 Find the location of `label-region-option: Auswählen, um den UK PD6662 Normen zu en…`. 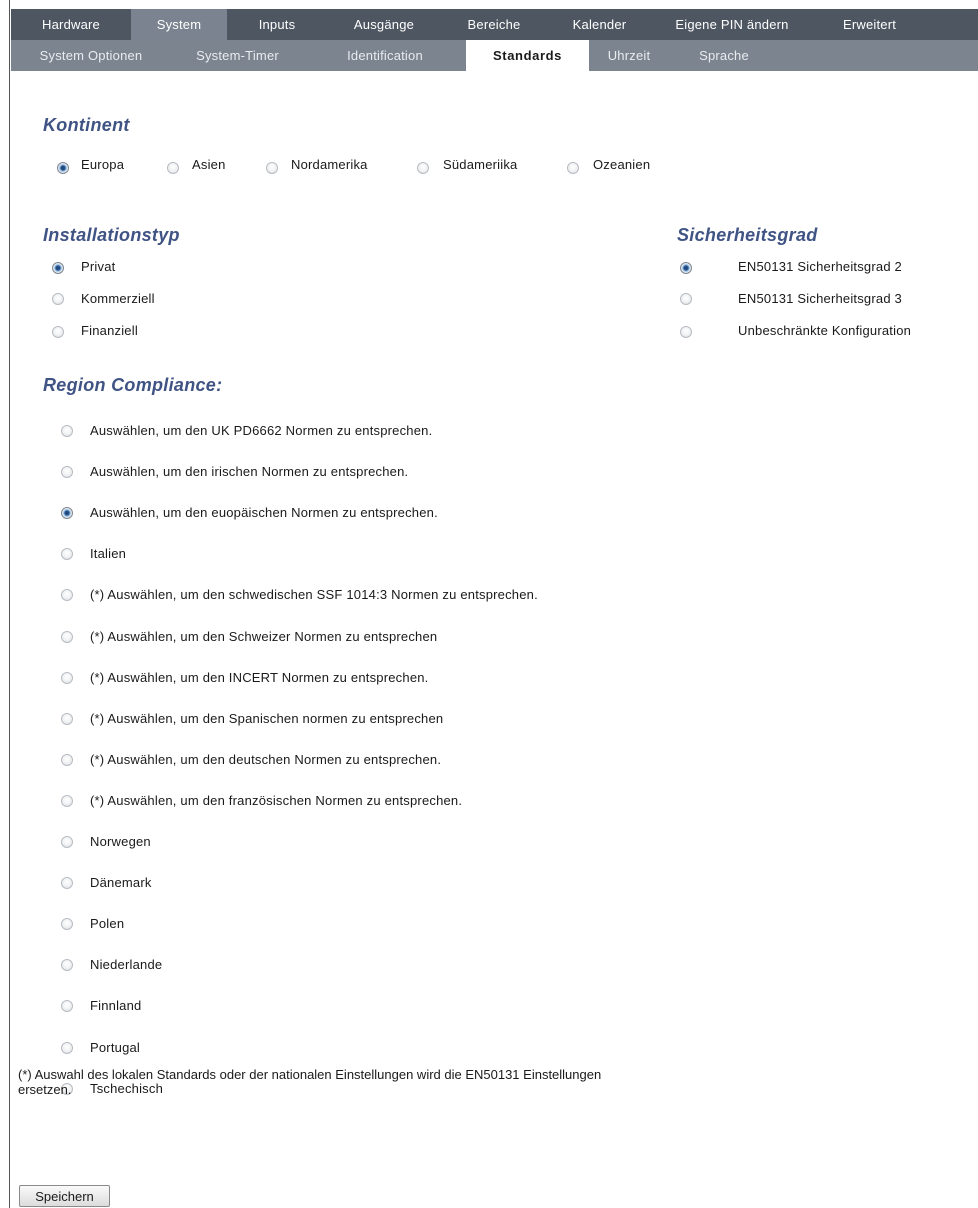

label-region-option: Auswählen, um den UK PD6662 Normen zu en… is located at coordinates (261, 430).